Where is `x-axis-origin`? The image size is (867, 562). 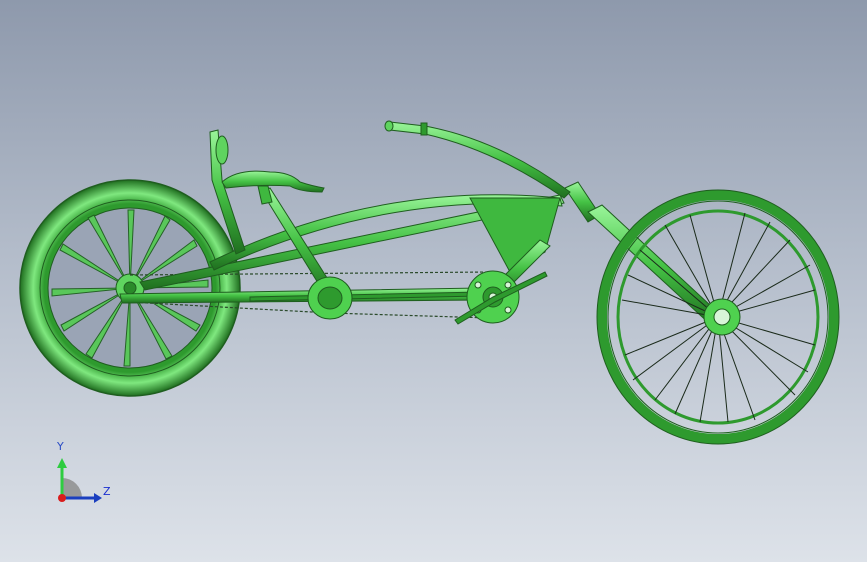 x-axis-origin is located at coordinates (62, 498).